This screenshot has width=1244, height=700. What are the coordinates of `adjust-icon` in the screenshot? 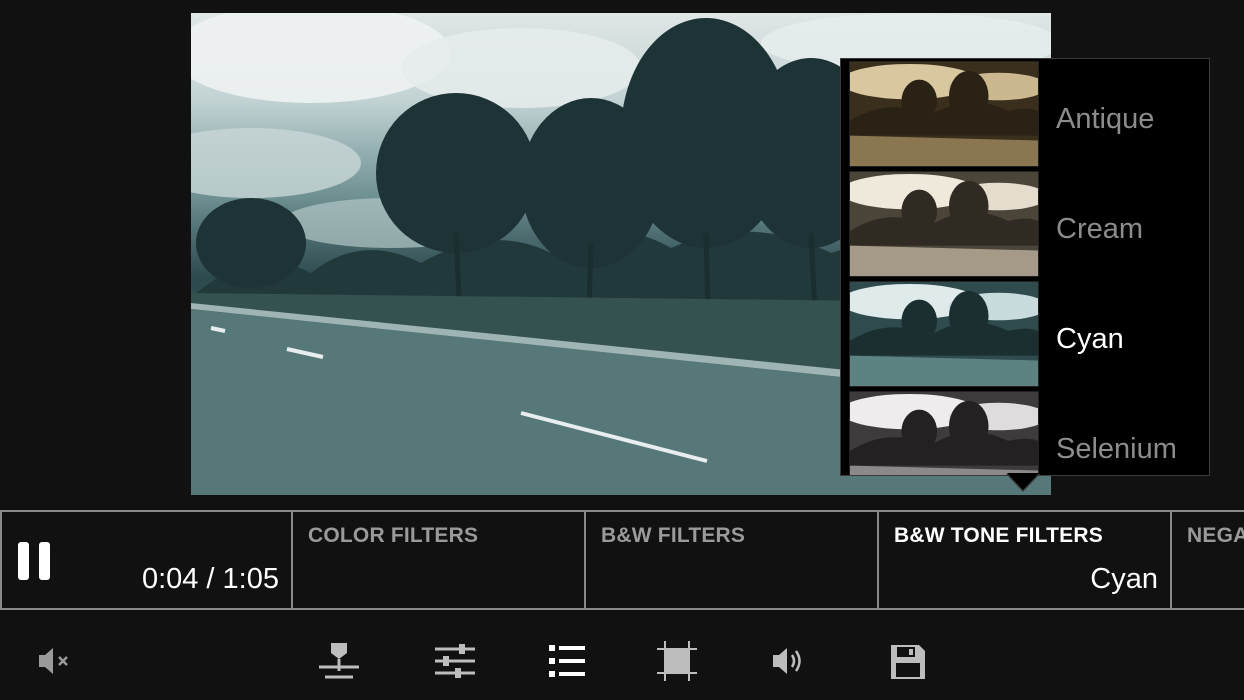 It's located at (455, 661).